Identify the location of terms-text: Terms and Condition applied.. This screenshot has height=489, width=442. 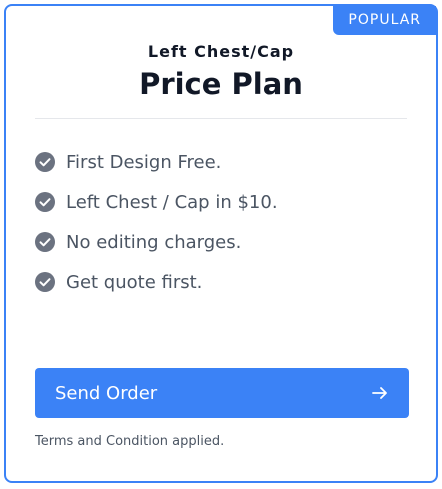
(130, 441).